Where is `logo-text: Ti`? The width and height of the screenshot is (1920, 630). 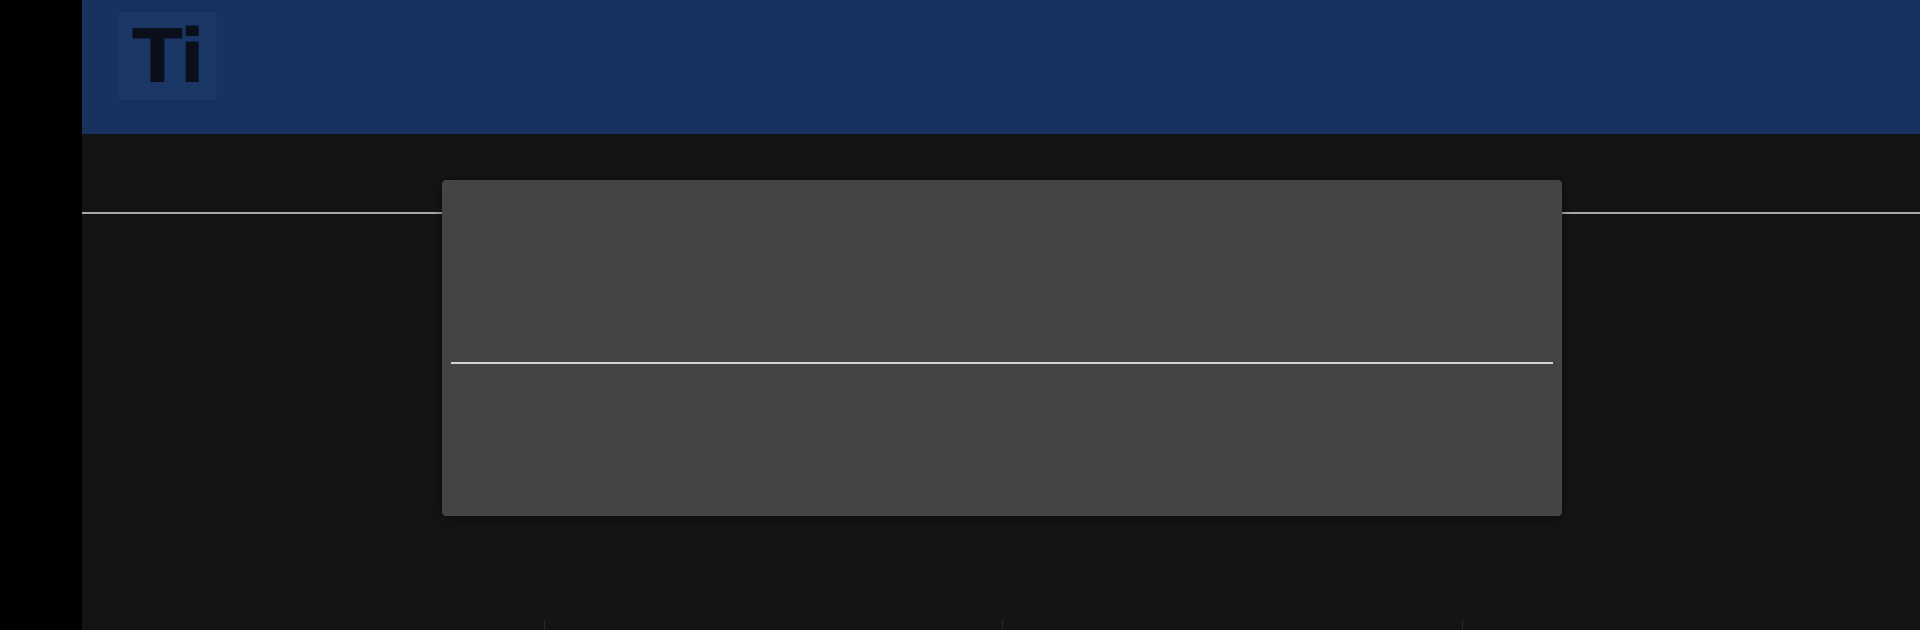
logo-text: Ti is located at coordinates (168, 57).